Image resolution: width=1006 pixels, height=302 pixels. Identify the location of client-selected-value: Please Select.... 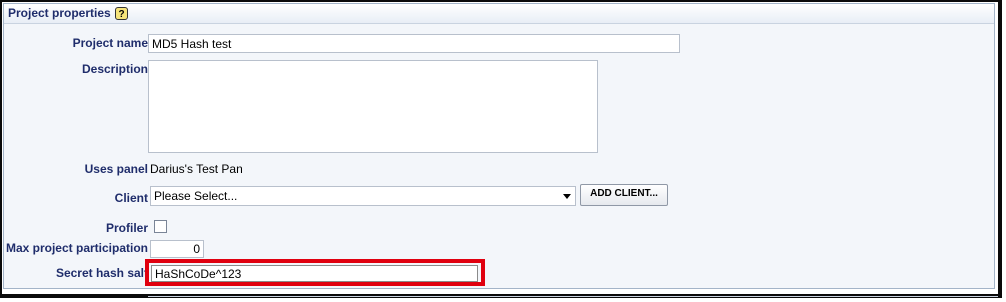
(196, 196).